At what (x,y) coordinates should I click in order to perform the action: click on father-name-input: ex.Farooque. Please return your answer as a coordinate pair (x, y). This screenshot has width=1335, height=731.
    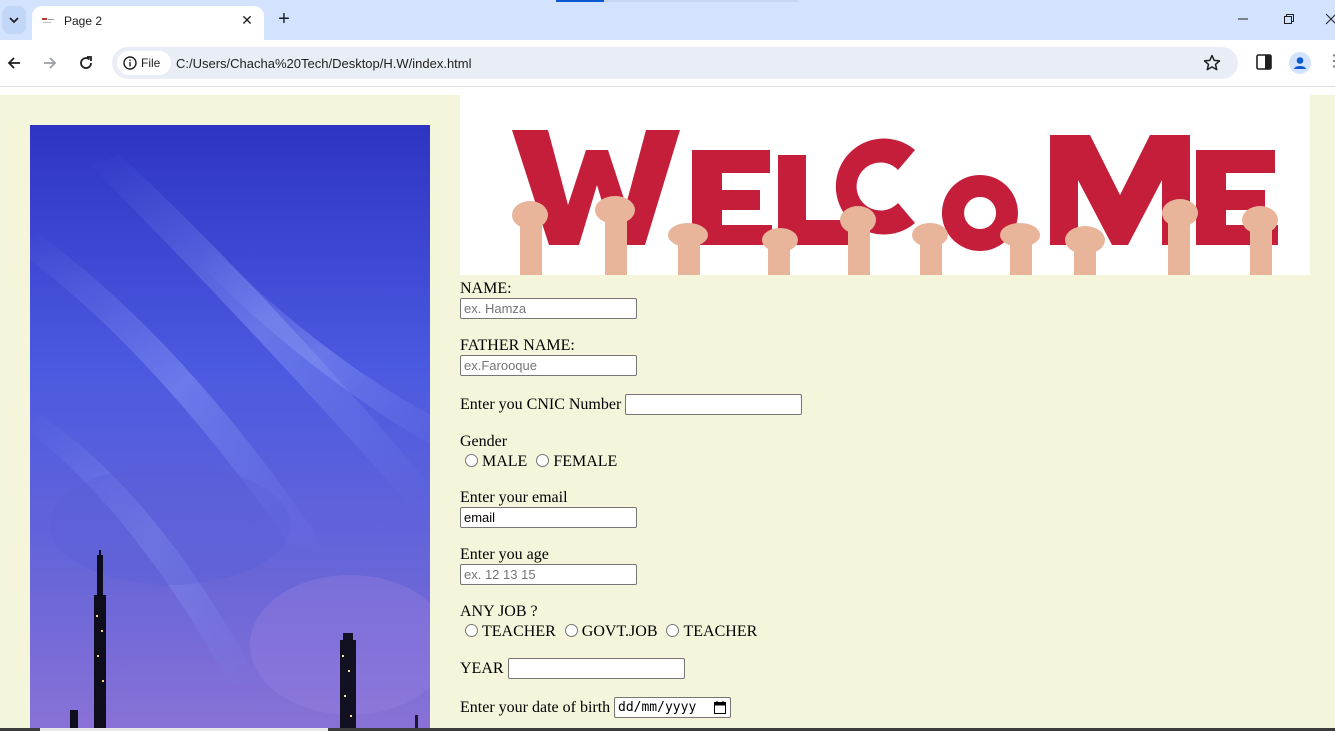
    Looking at the image, I should click on (548, 365).